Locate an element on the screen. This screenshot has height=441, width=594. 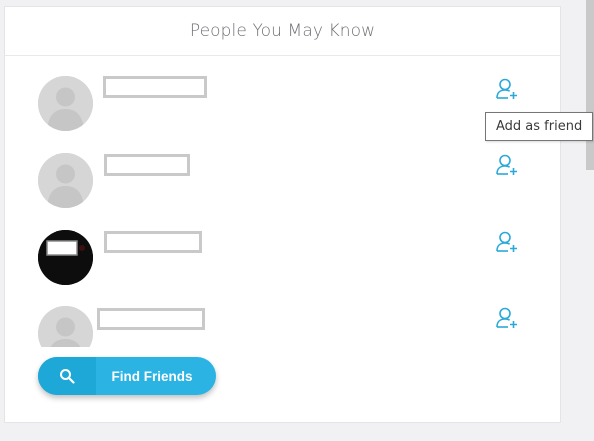
card-header: People You May Know is located at coordinates (282, 31).